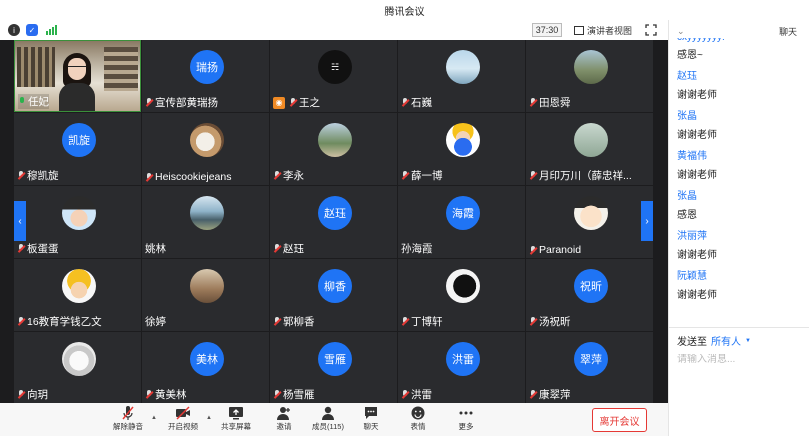 The image size is (809, 436). Describe the element at coordinates (589, 222) in the screenshot. I see `participant-tile: Paranoid` at that location.